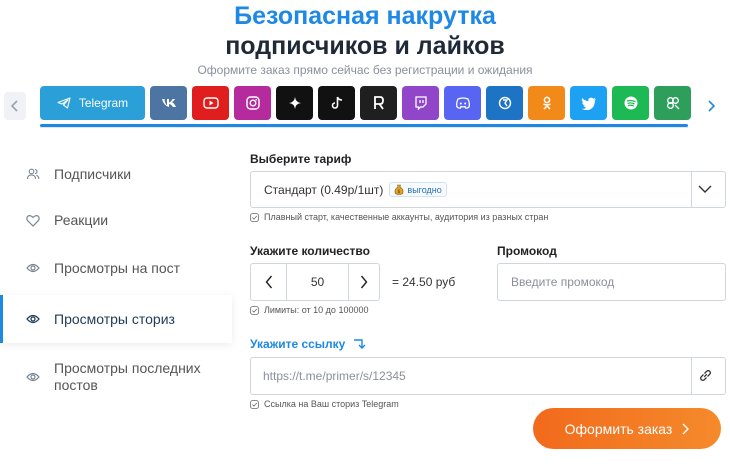 This screenshot has height=468, width=730. I want to click on quantity-hint: Лимиты: от 10 до 100000, so click(309, 310).